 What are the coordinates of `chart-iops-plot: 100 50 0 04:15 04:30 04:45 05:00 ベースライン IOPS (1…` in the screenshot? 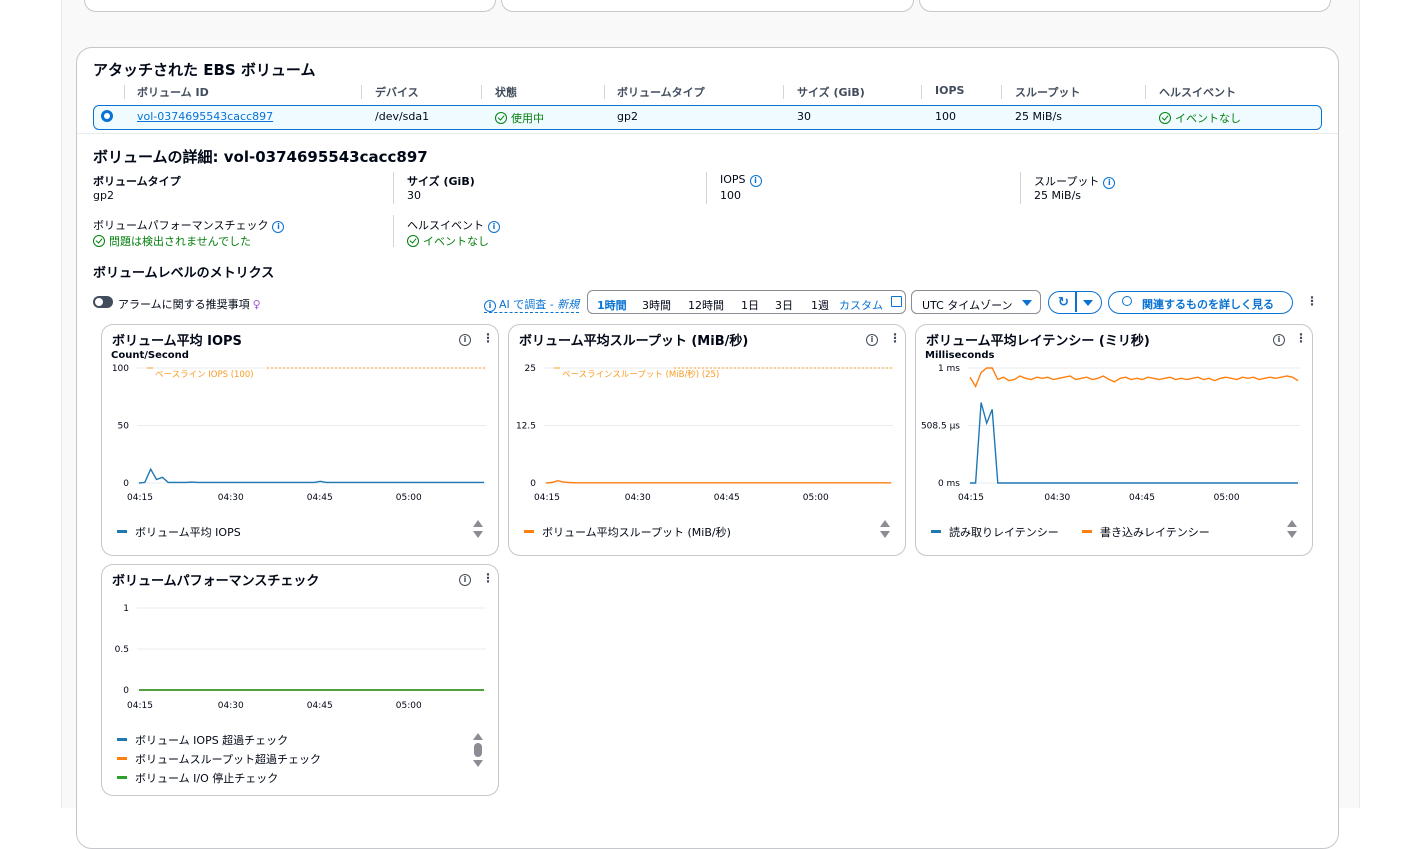 It's located at (299, 433).